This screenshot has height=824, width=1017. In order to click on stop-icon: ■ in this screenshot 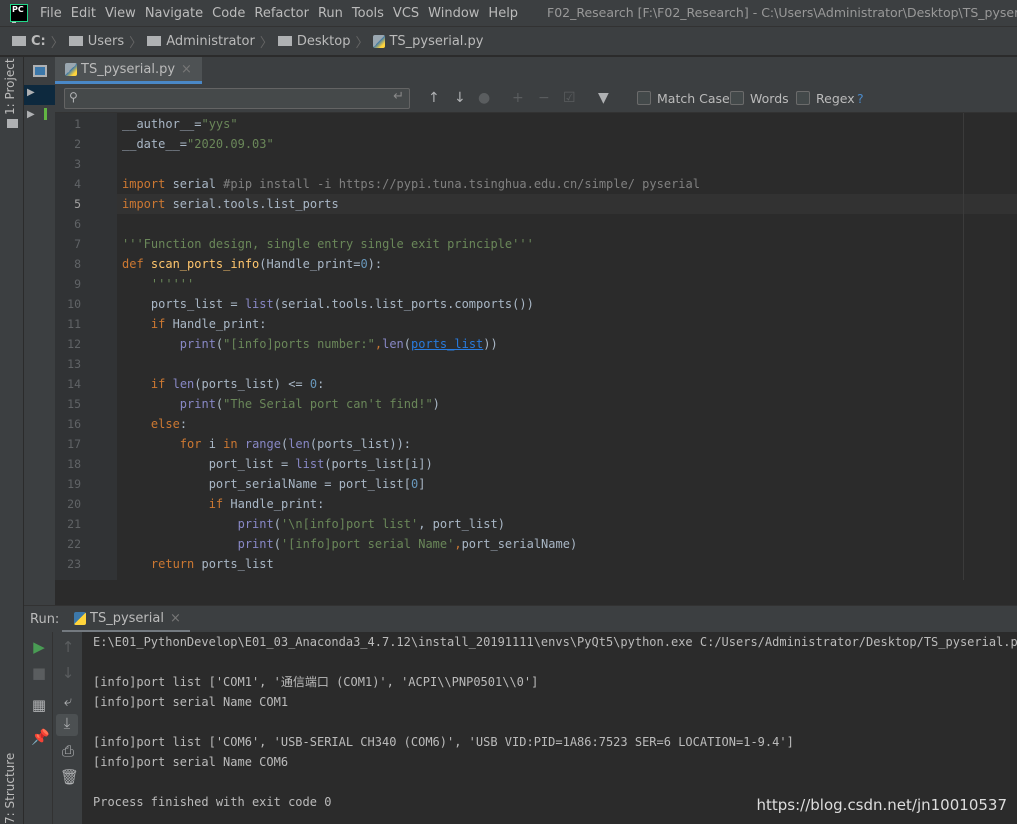, I will do `click(39, 673)`.